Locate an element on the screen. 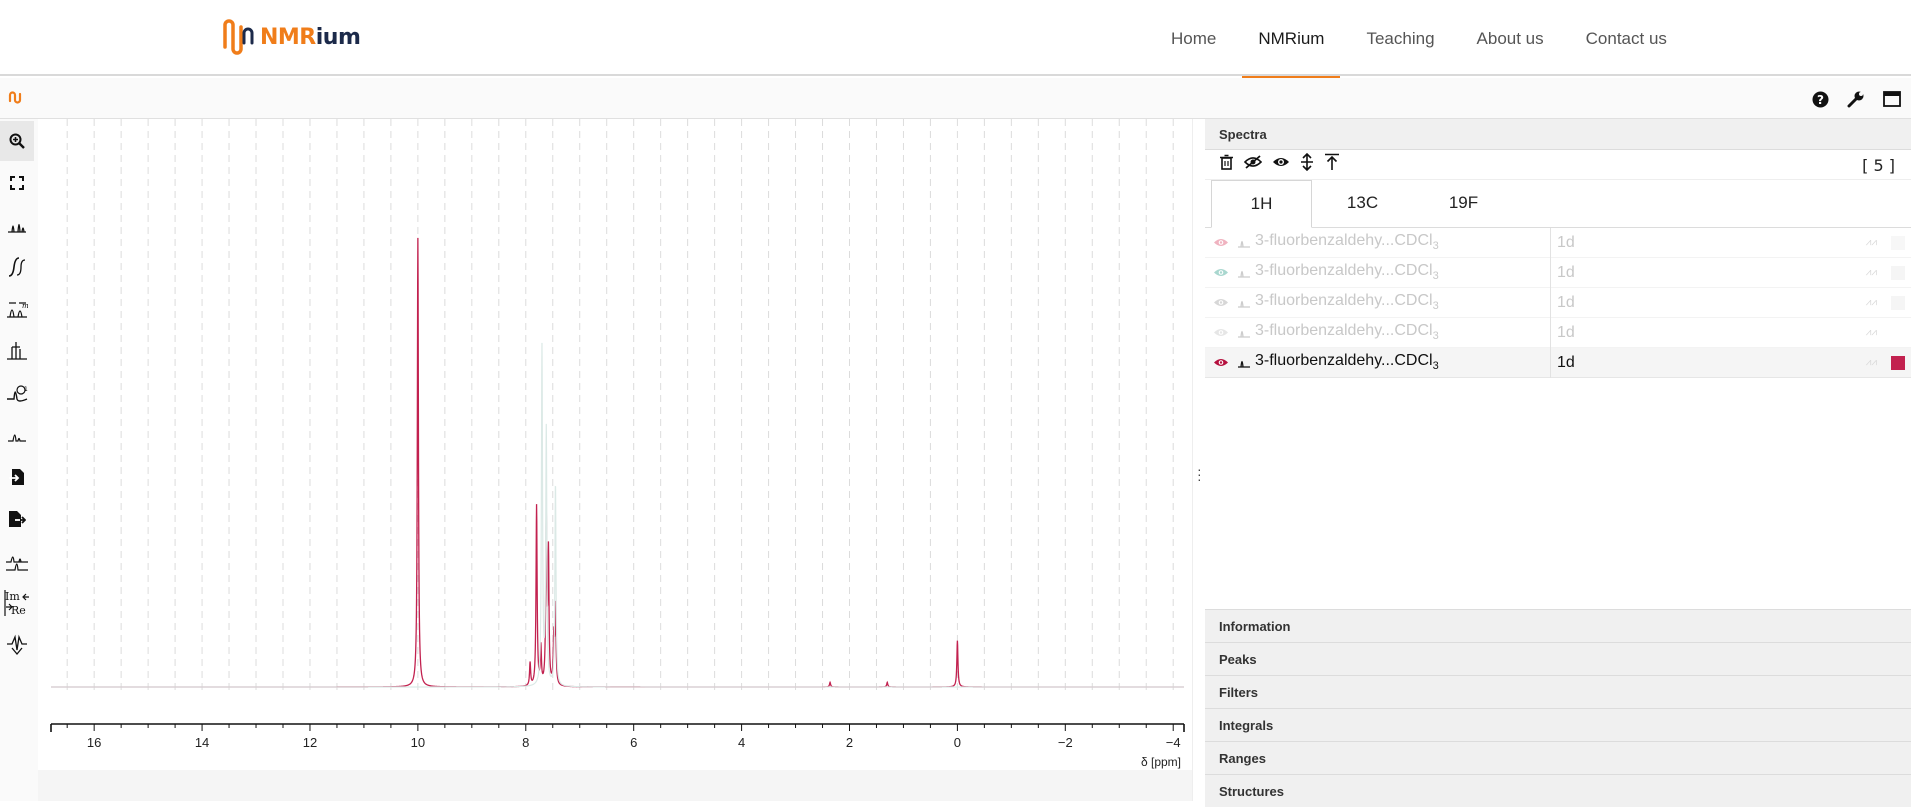 Image resolution: width=1911 pixels, height=808 pixels. export-icon is located at coordinates (17, 519).